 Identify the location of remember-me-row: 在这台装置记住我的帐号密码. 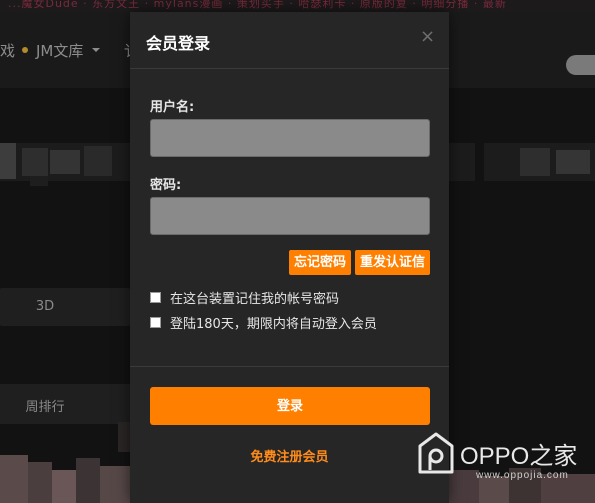
(245, 297).